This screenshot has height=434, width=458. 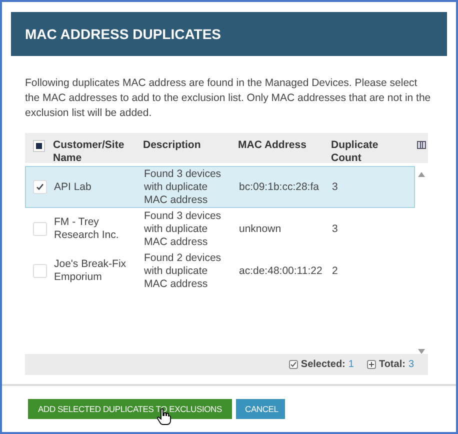 What do you see at coordinates (323, 364) in the screenshot?
I see `selected-label: Selected:` at bounding box center [323, 364].